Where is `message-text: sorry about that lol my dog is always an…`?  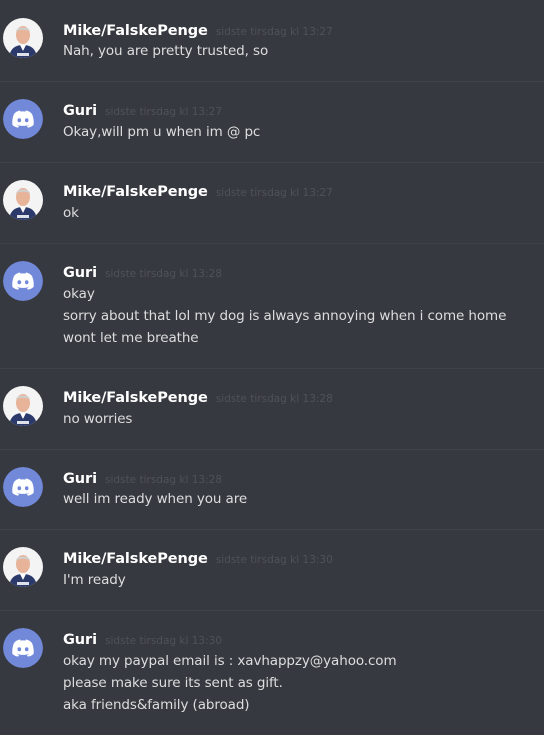 message-text: sorry about that lol my dog is always an… is located at coordinates (285, 316).